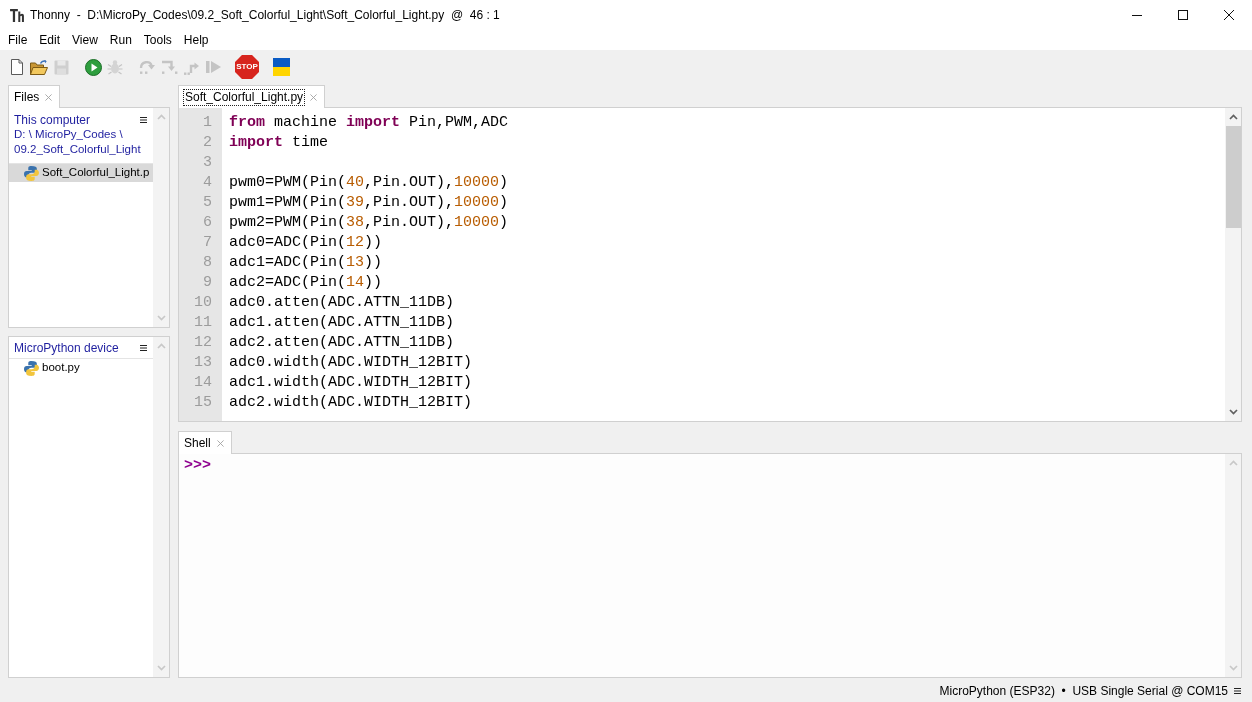 The width and height of the screenshot is (1252, 702). What do you see at coordinates (17, 67) in the screenshot?
I see `page-icon` at bounding box center [17, 67].